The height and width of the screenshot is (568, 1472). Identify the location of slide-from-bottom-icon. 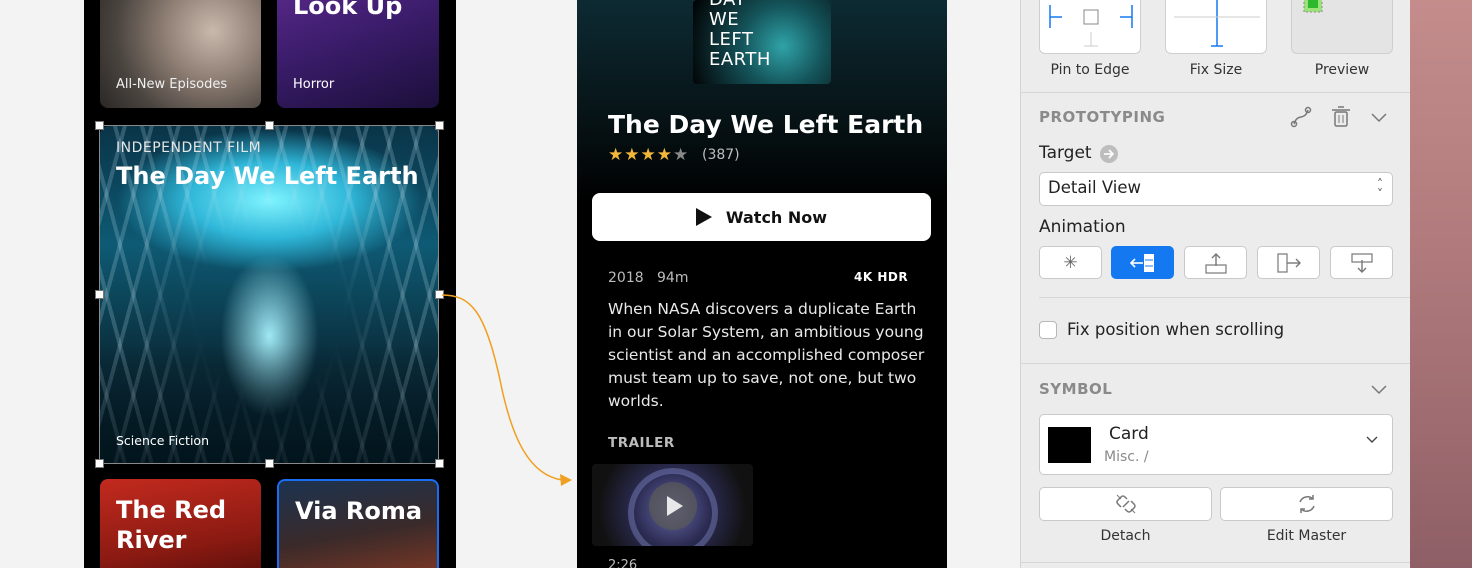
(1215, 263).